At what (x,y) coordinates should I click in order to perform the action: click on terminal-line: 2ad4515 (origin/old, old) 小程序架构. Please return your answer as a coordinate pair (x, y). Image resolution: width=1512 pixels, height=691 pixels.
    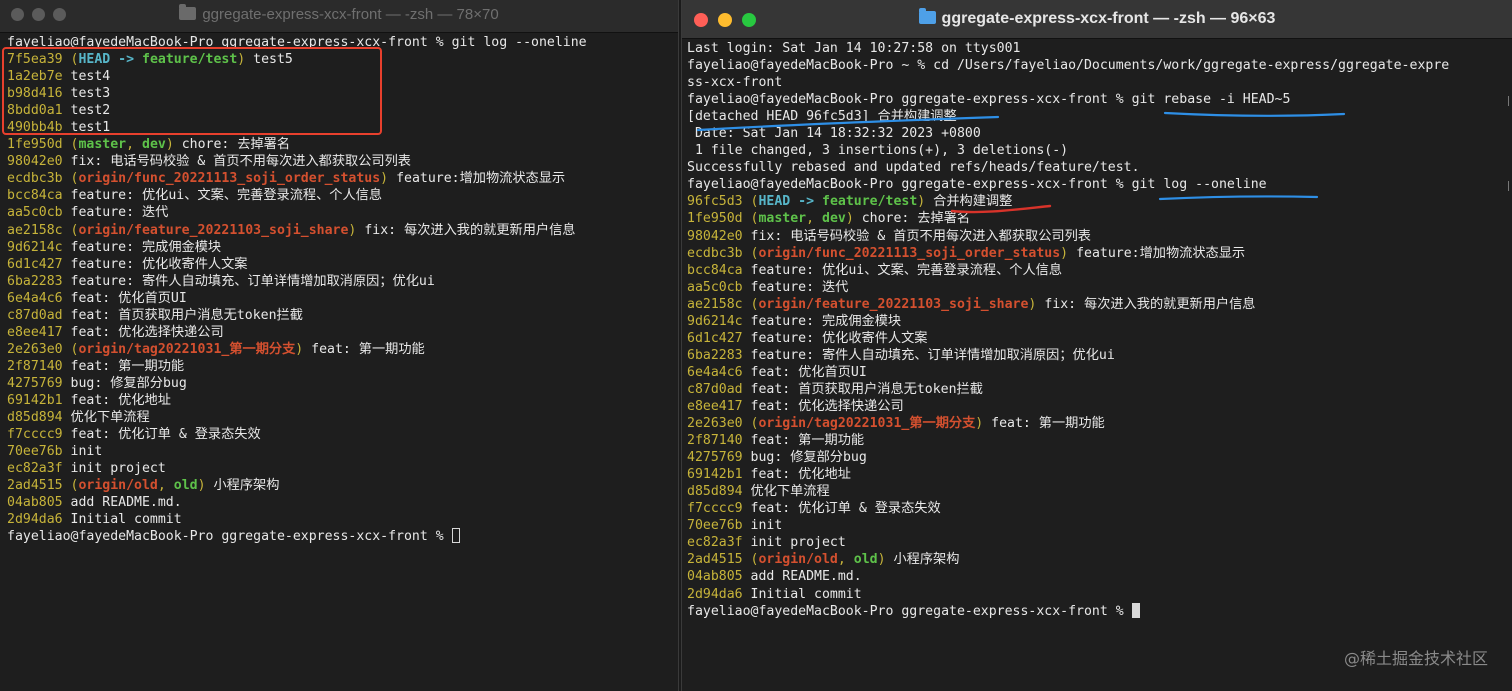
    Looking at the image, I should click on (340, 485).